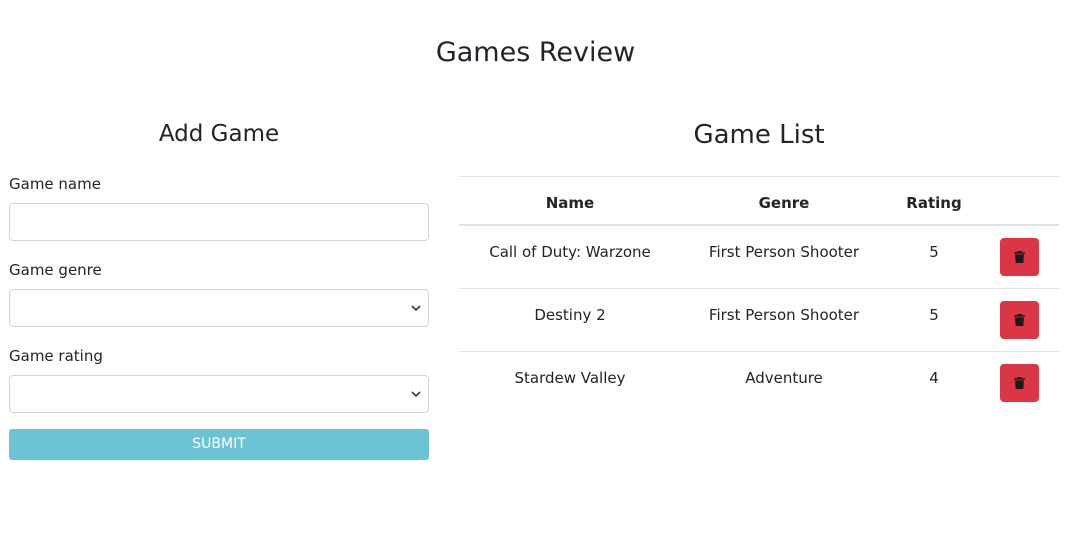 This screenshot has width=1071, height=549. Describe the element at coordinates (570, 315) in the screenshot. I see `game-name-cell: Destiny 2` at that location.